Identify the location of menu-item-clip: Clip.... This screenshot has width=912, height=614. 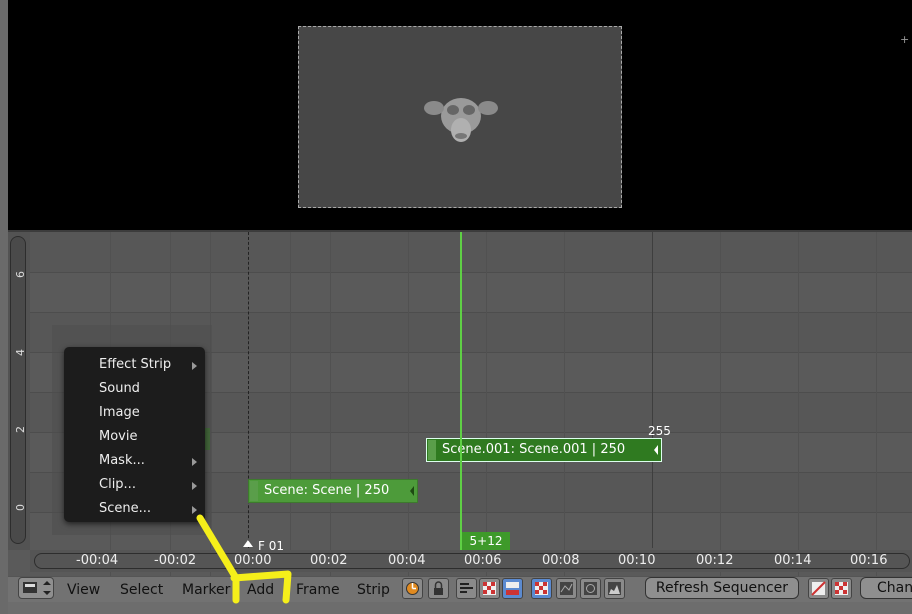
(117, 484).